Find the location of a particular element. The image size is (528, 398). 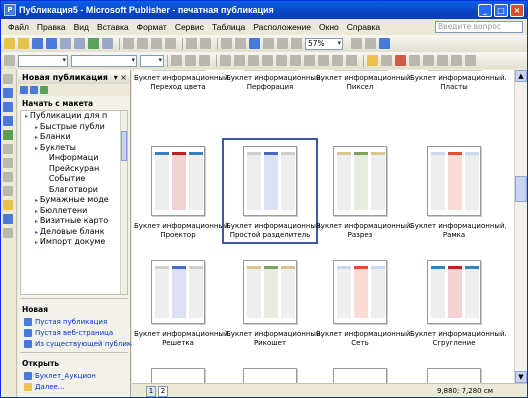

research-icon is located at coordinates (107, 43).